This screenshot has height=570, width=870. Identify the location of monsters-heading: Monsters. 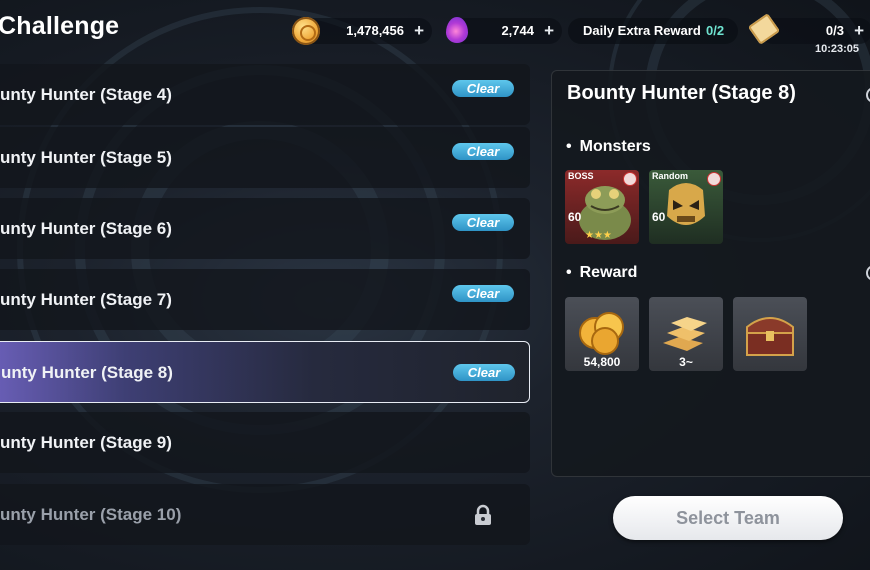
(608, 147).